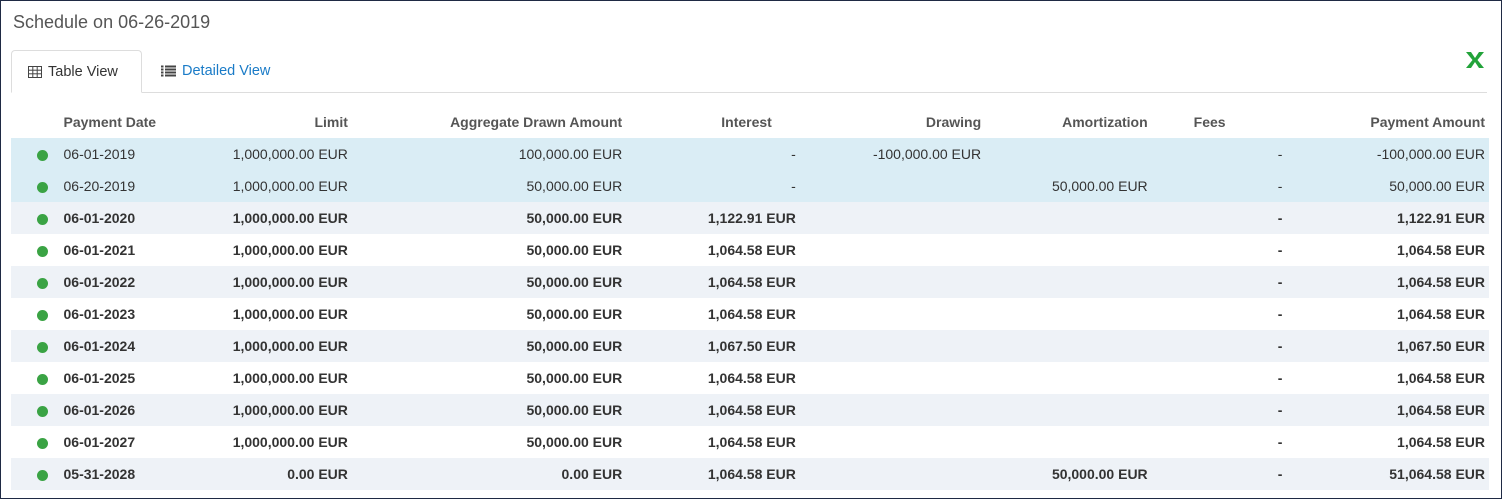  What do you see at coordinates (1225, 121) in the screenshot?
I see `column-header: Fees` at bounding box center [1225, 121].